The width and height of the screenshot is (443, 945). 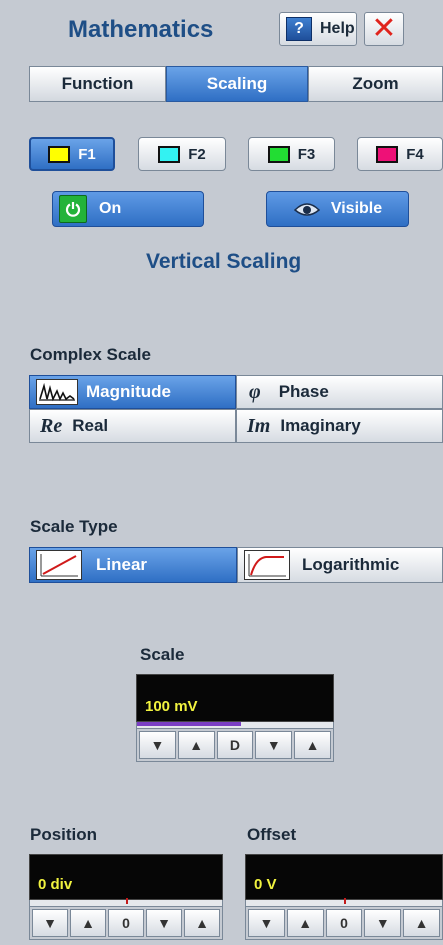 What do you see at coordinates (74, 526) in the screenshot?
I see `scale-type-label: Scale Type` at bounding box center [74, 526].